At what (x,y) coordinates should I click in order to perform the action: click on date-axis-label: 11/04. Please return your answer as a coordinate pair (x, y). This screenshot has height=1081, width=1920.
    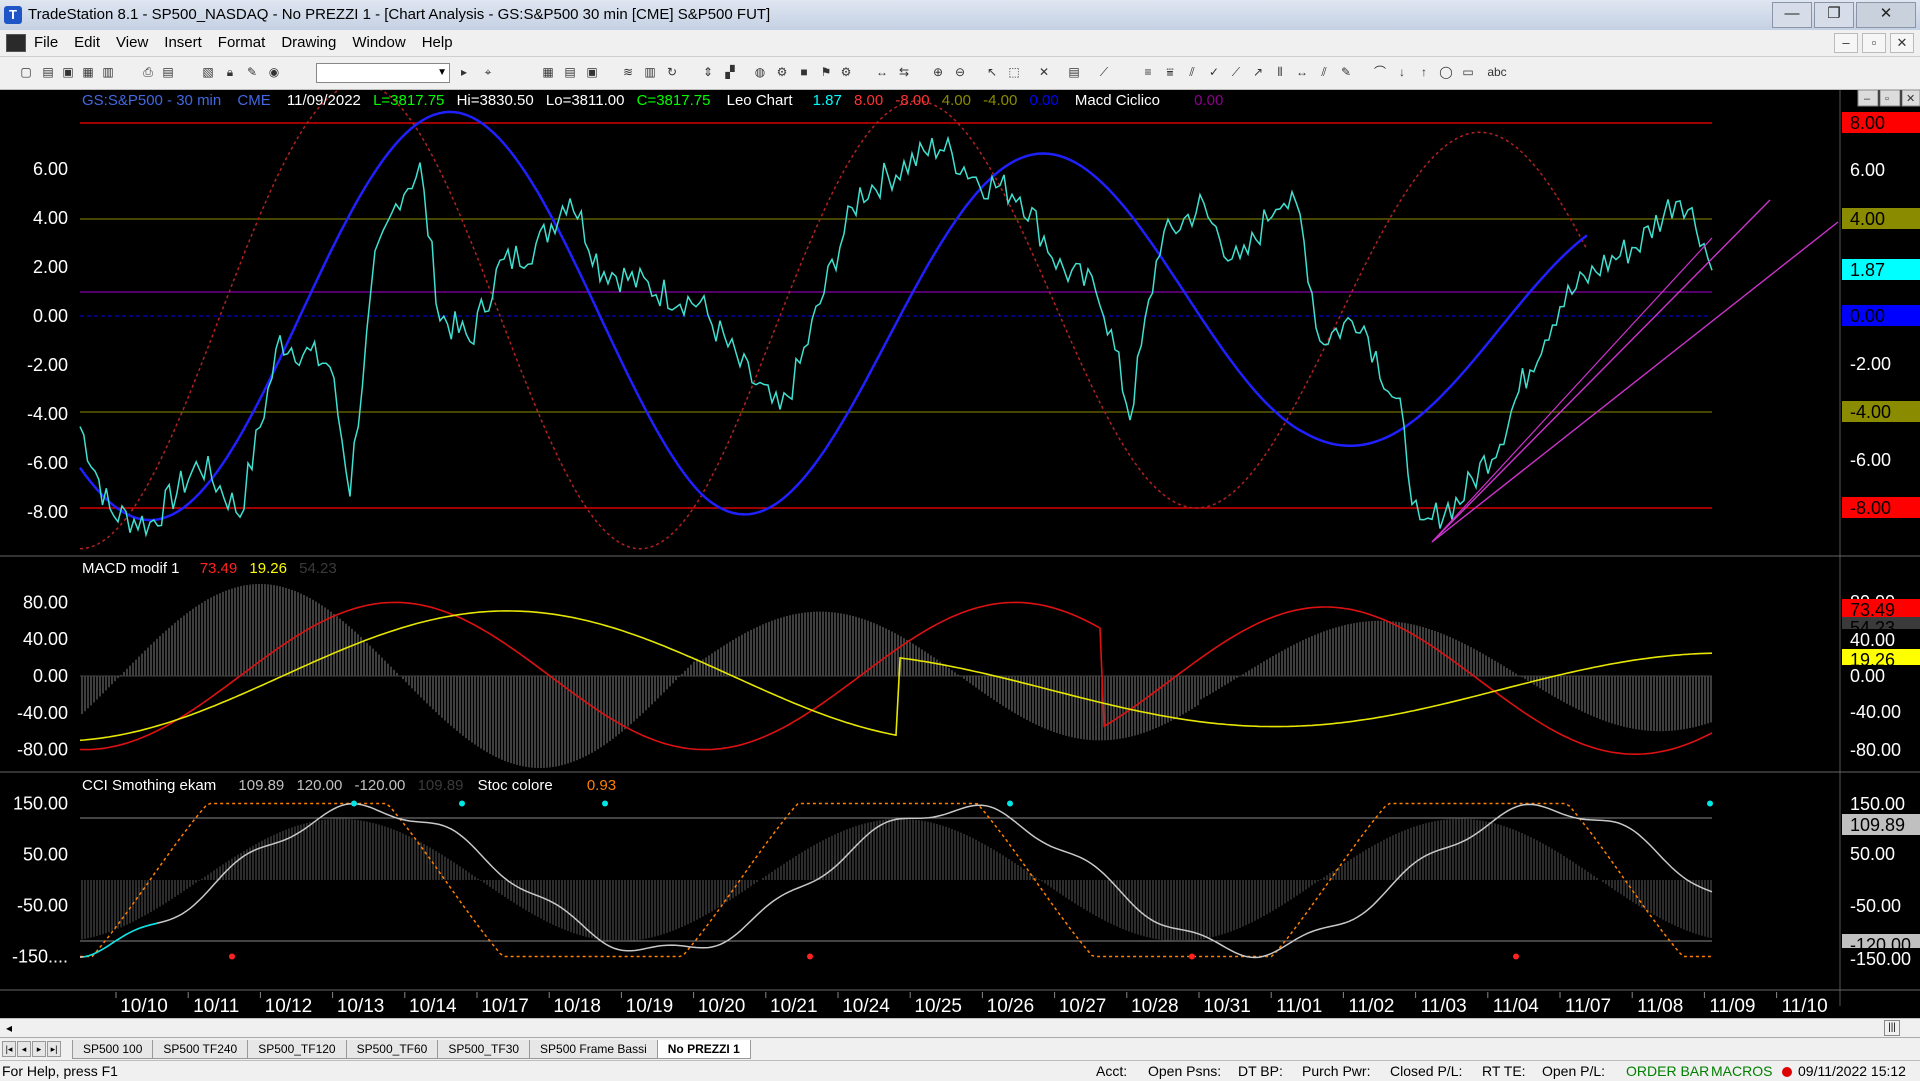
    Looking at the image, I should click on (1516, 1006).